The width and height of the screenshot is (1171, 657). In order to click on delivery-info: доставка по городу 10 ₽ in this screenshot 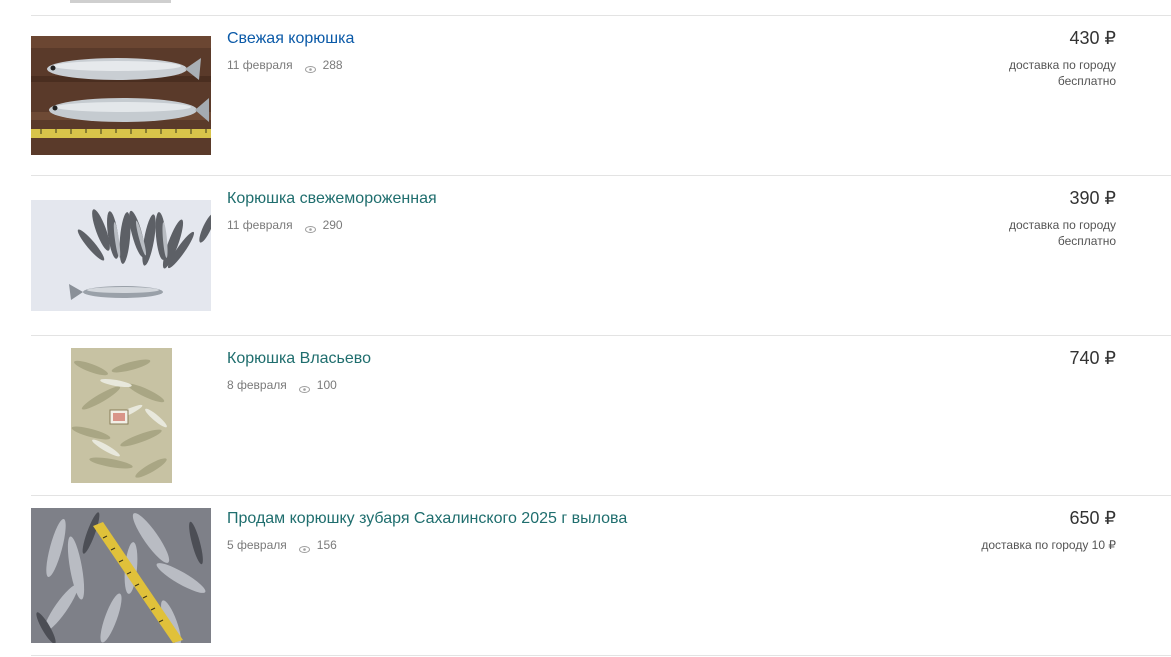, I will do `click(1048, 545)`.